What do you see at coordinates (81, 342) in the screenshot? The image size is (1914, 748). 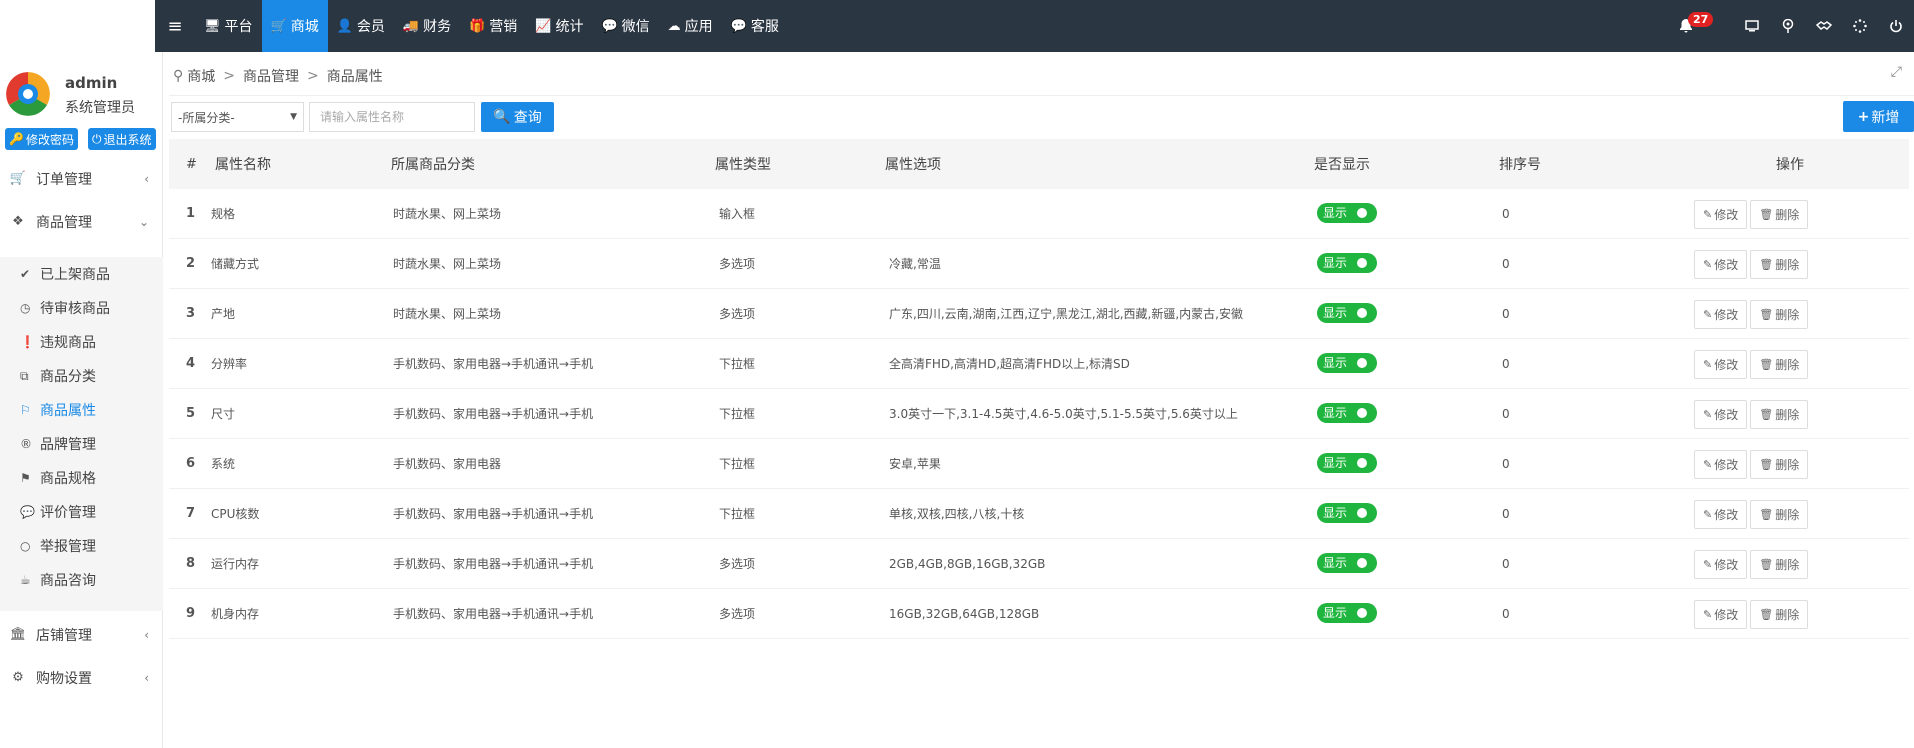 I see `sidebar-subitem-2: ❗ 违规商品` at bounding box center [81, 342].